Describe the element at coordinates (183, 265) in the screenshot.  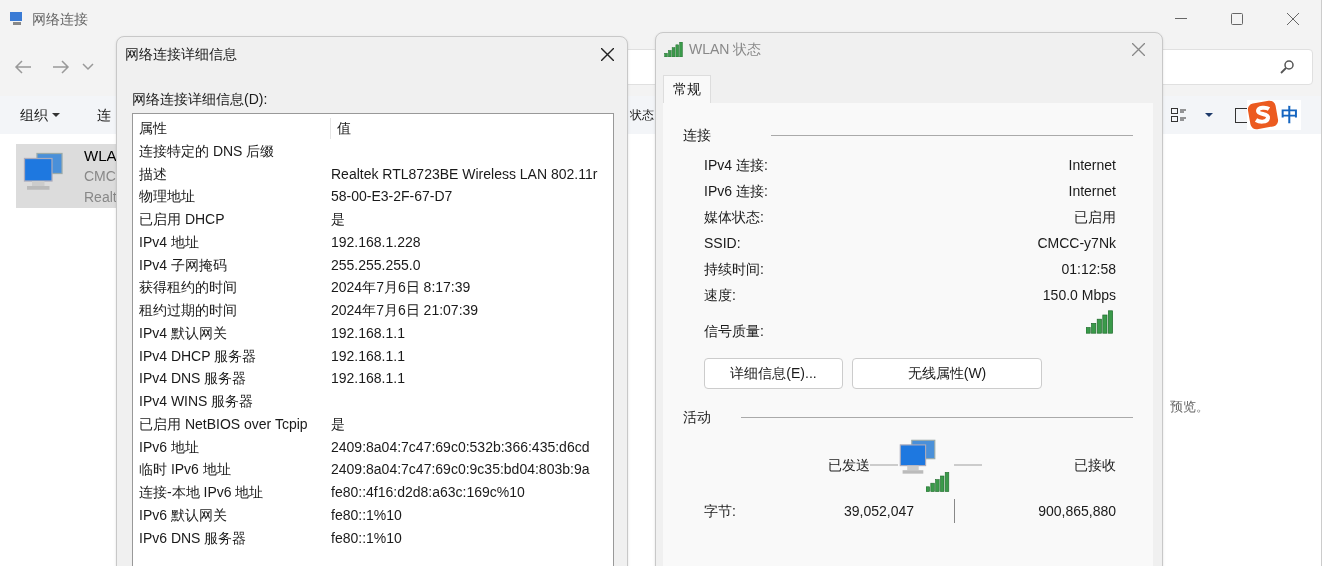
I see `property-cell-text: IPv4 子网掩码` at that location.